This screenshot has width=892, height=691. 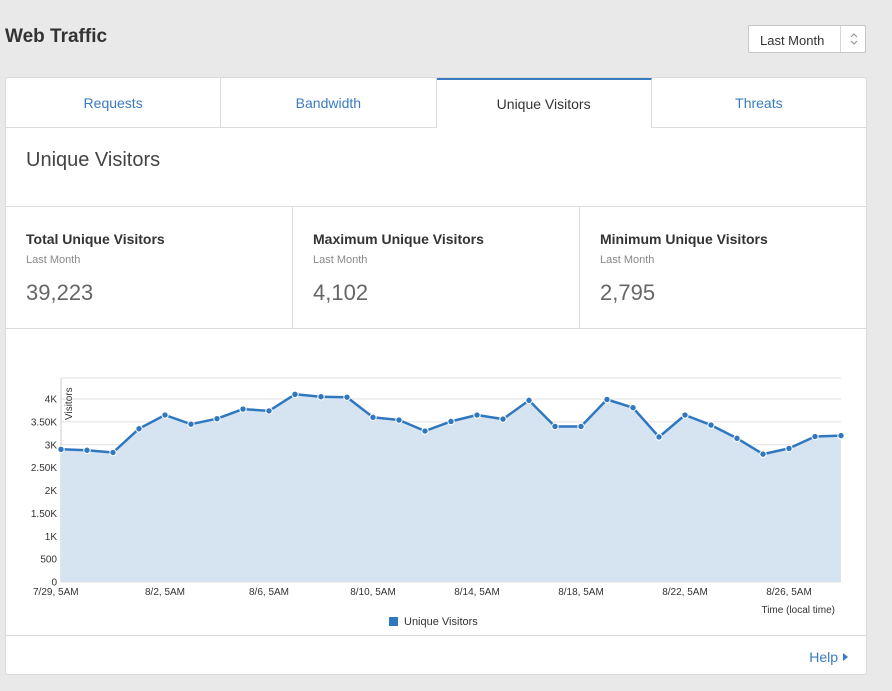 I want to click on y-tick-label: 500, so click(x=48, y=560).